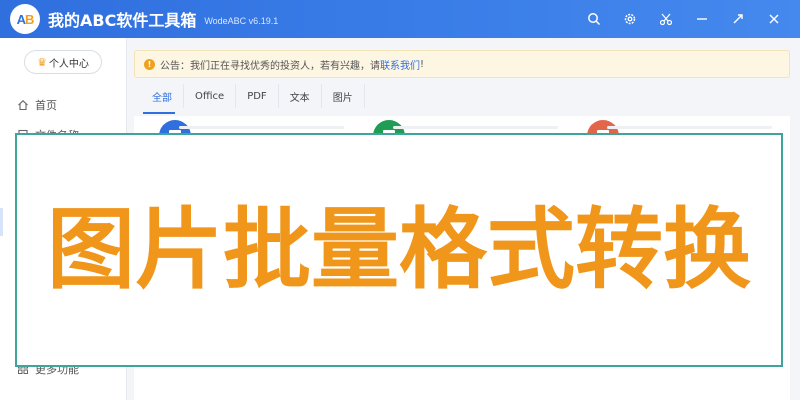 The image size is (800, 400). What do you see at coordinates (270, 66) in the screenshot?
I see `announcement-text: 公告：我们正在寻找优秀的投资人，若有兴趣，请` at bounding box center [270, 66].